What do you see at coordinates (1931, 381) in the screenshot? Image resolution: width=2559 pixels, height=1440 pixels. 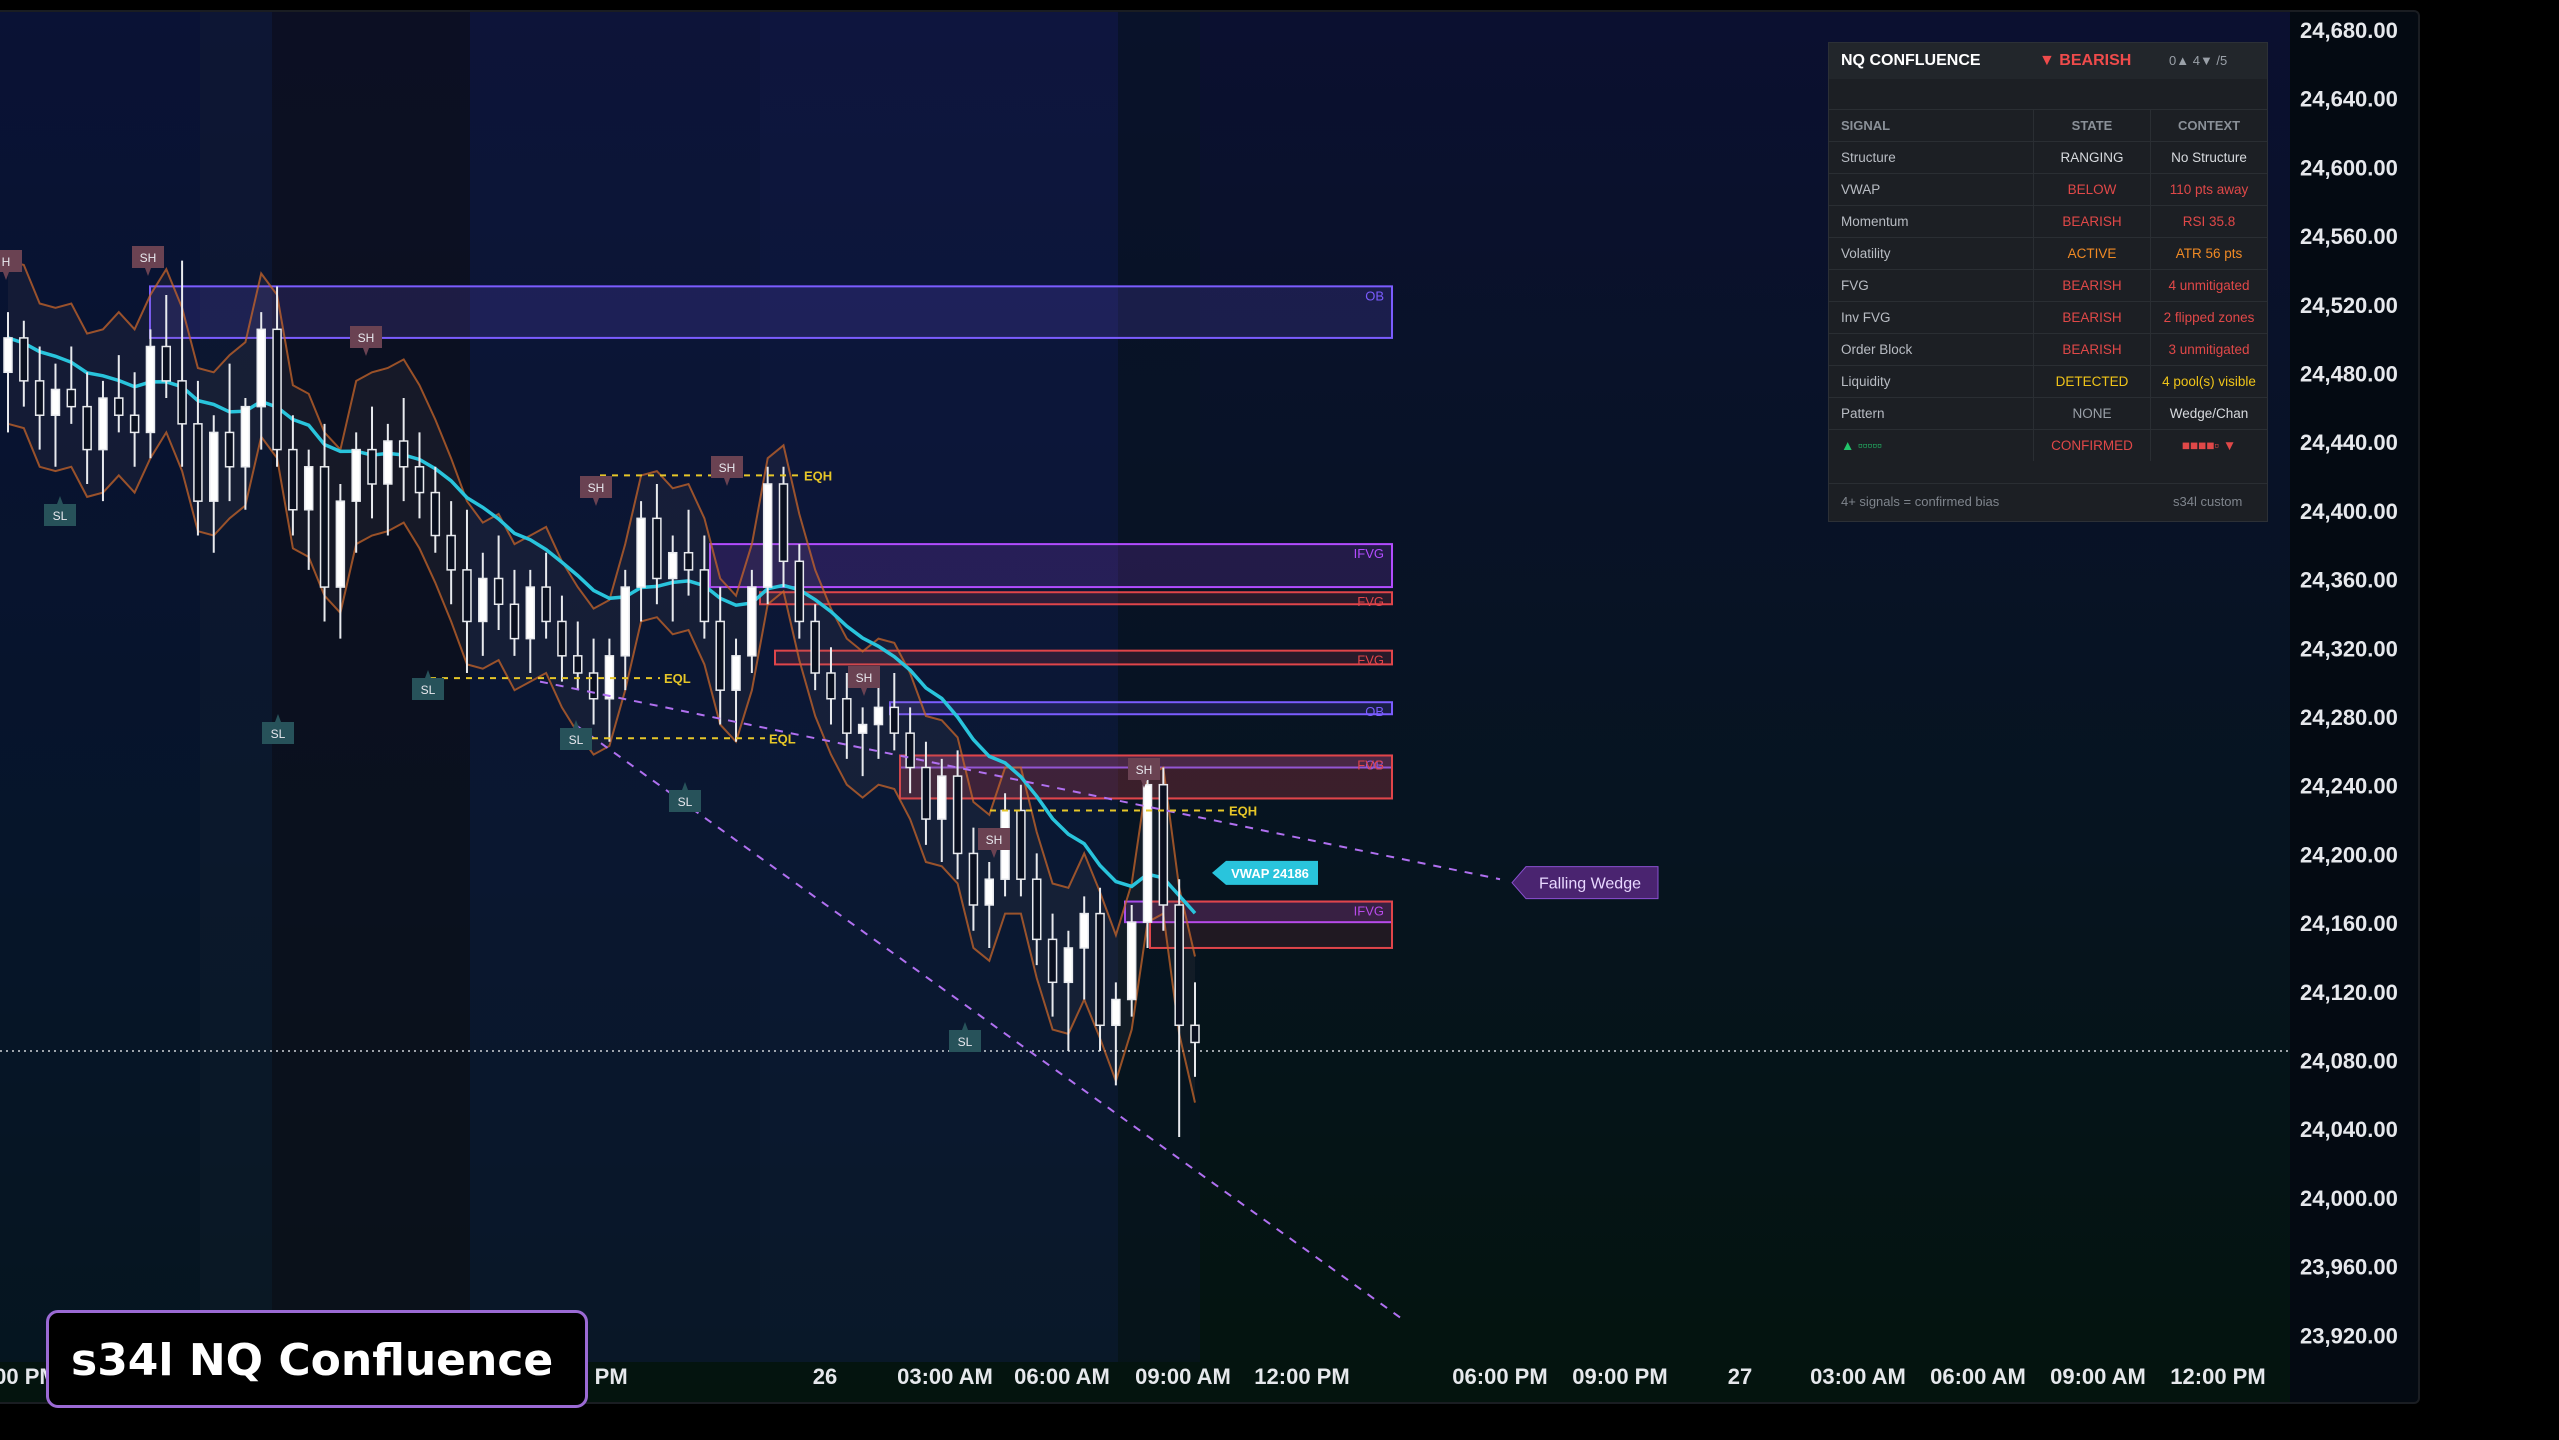 I see `signal-signal: Liquidity` at bounding box center [1931, 381].